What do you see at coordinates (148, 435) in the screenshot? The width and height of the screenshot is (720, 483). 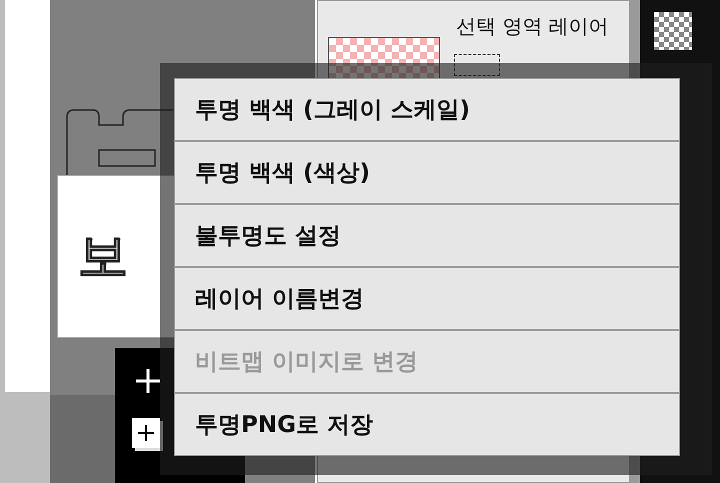 I see `add-layer-icon` at bounding box center [148, 435].